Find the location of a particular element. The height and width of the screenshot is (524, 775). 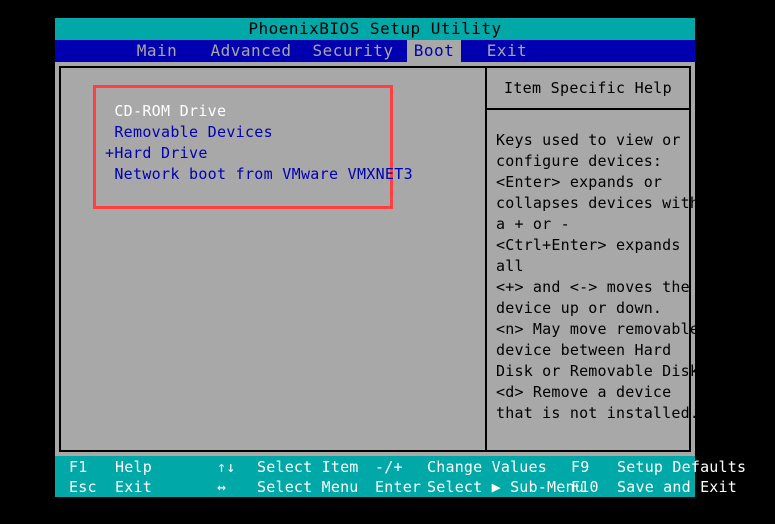

footer-action-save-and-exit: Save and Exit is located at coordinates (677, 487).